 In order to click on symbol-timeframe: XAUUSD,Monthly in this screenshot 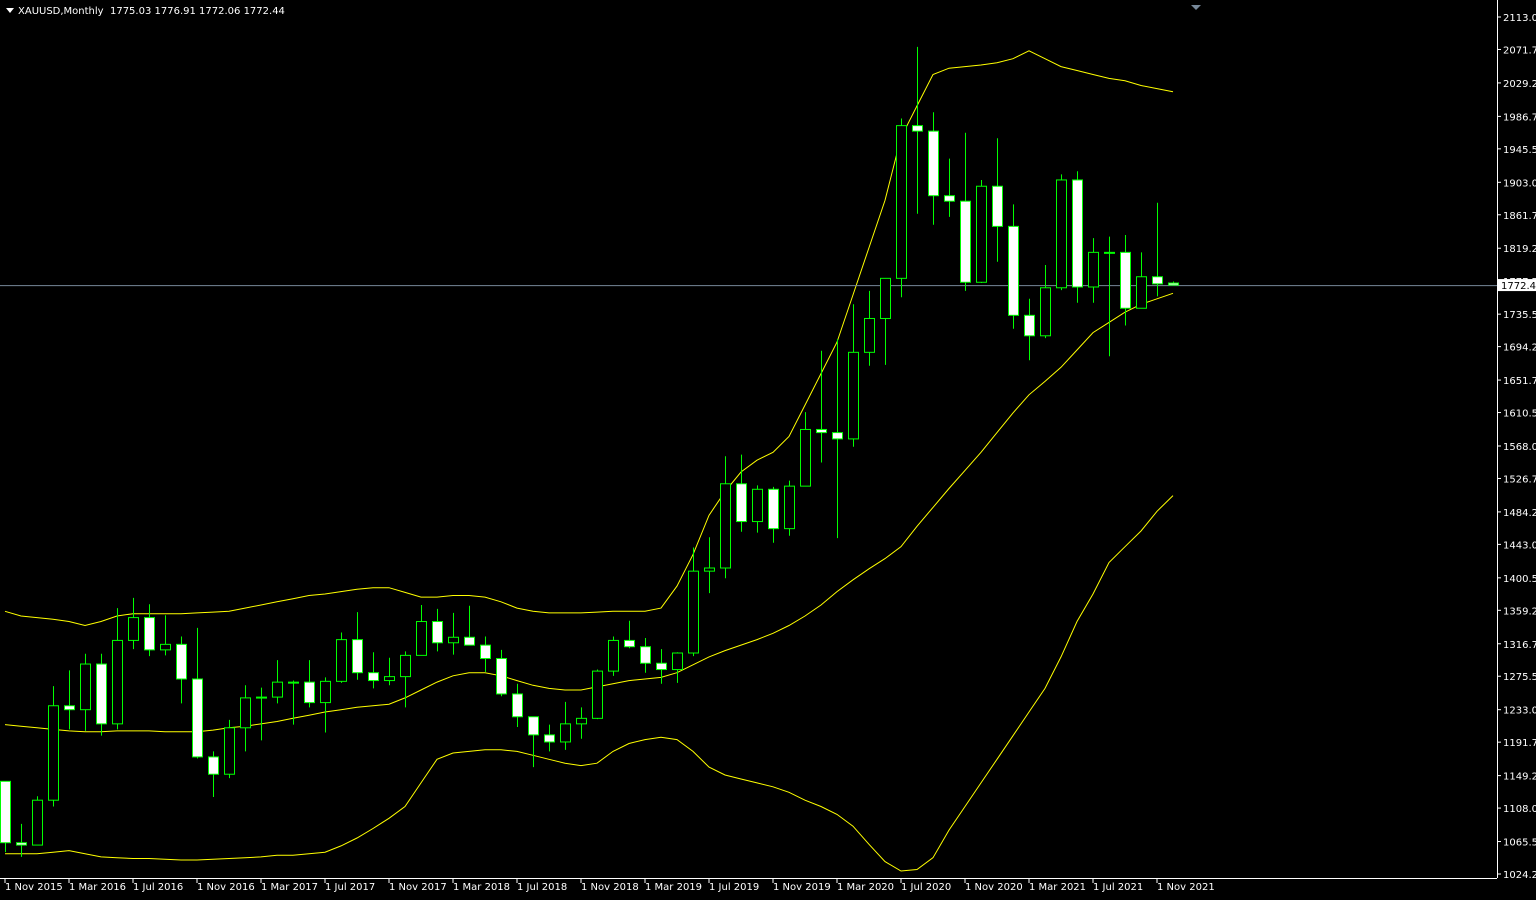, I will do `click(61, 11)`.